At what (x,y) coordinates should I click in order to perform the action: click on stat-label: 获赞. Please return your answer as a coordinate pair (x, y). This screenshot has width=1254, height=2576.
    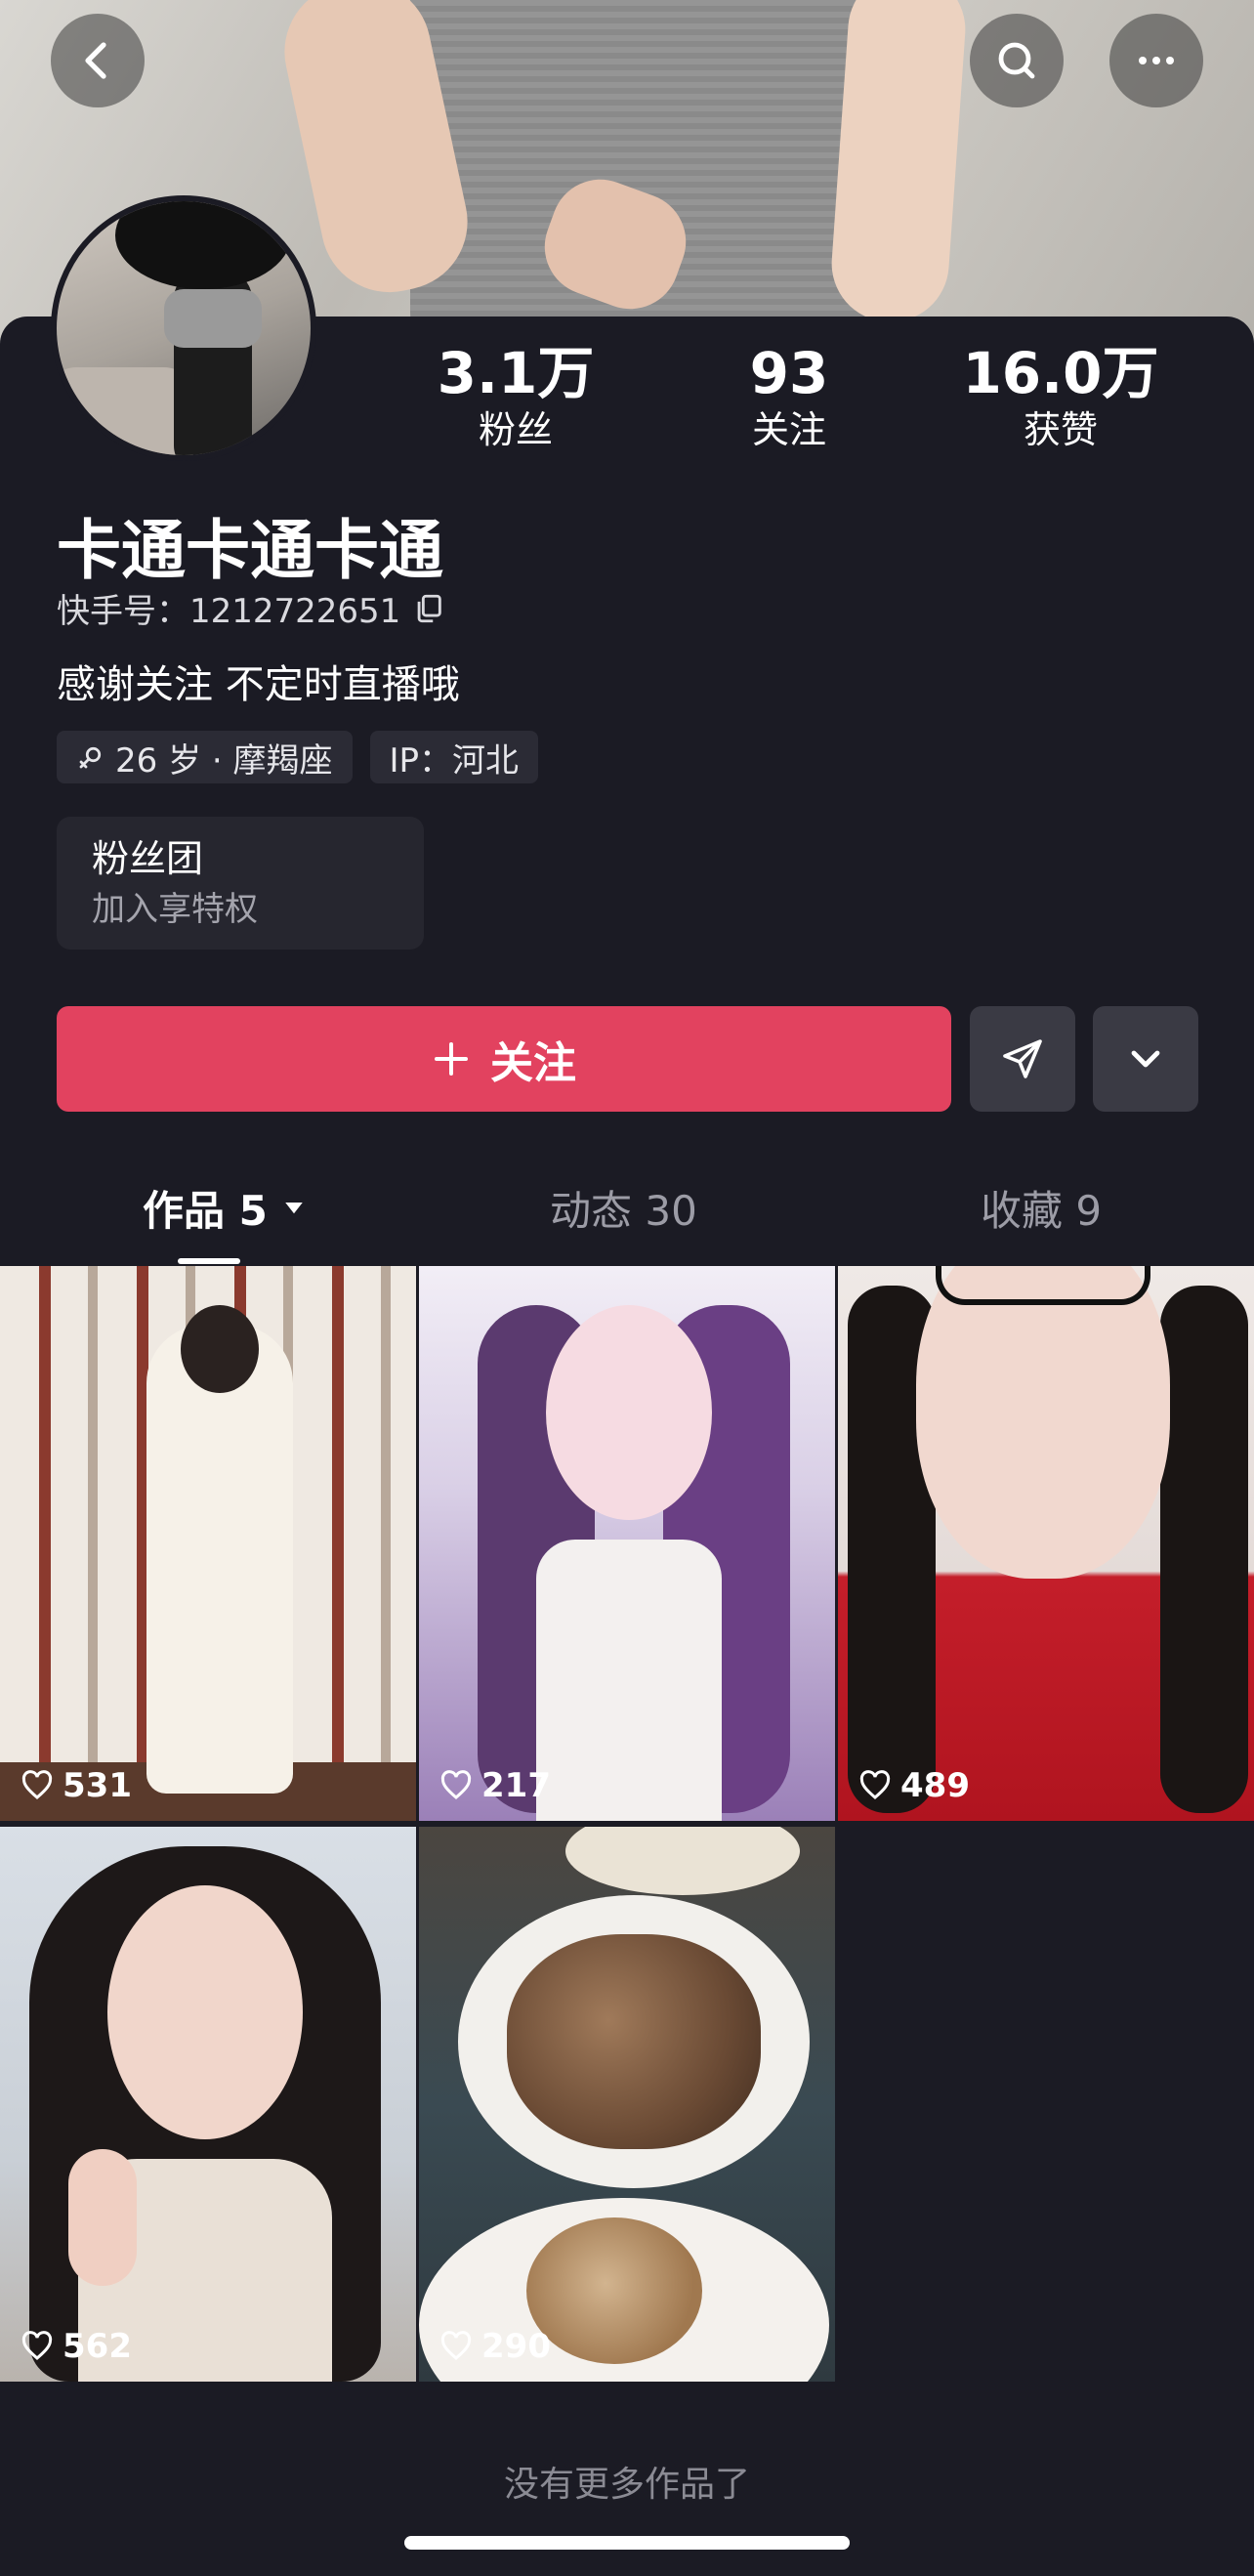
    Looking at the image, I should click on (1061, 429).